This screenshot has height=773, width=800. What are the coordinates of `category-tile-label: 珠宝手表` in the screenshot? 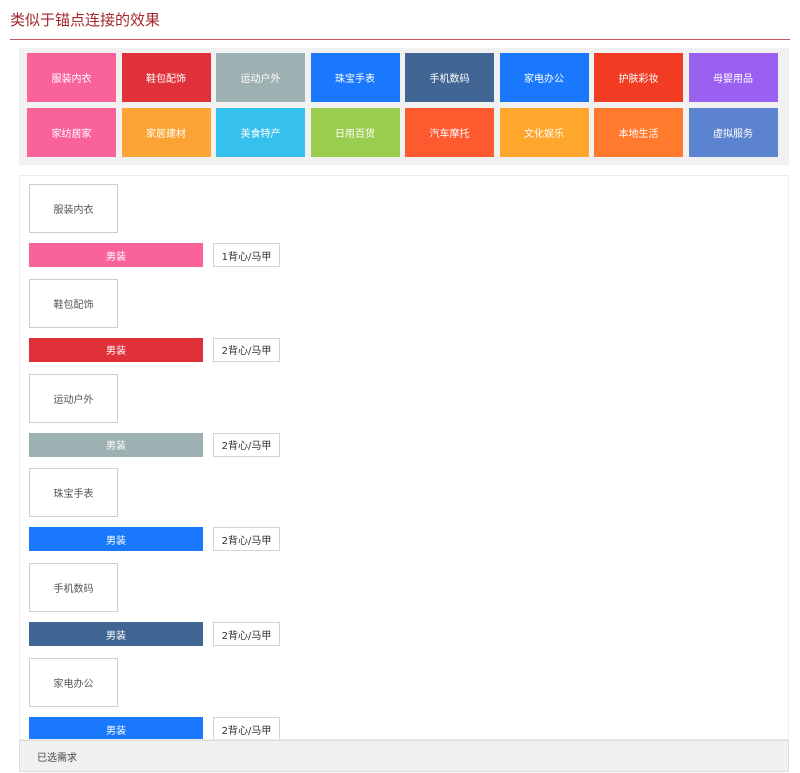 It's located at (355, 79).